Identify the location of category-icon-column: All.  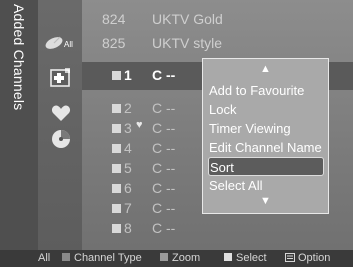
(60, 125).